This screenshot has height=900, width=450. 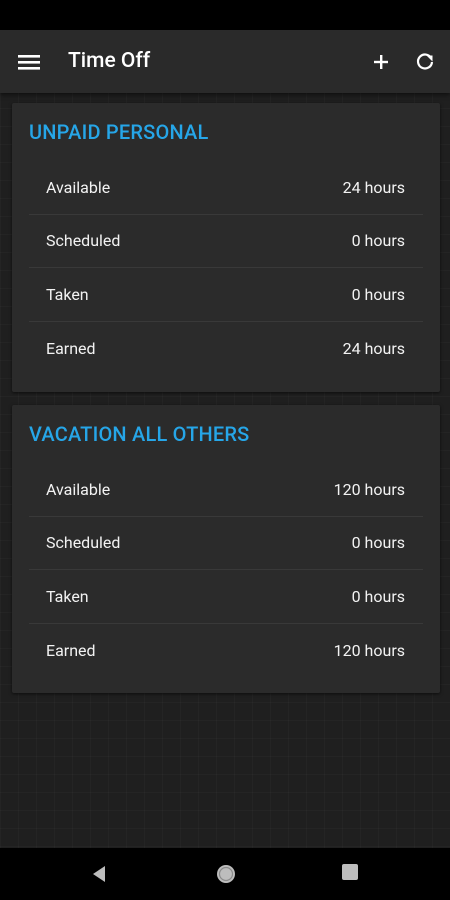 I want to click on balance-row-available: Available 24 hours, so click(x=226, y=188).